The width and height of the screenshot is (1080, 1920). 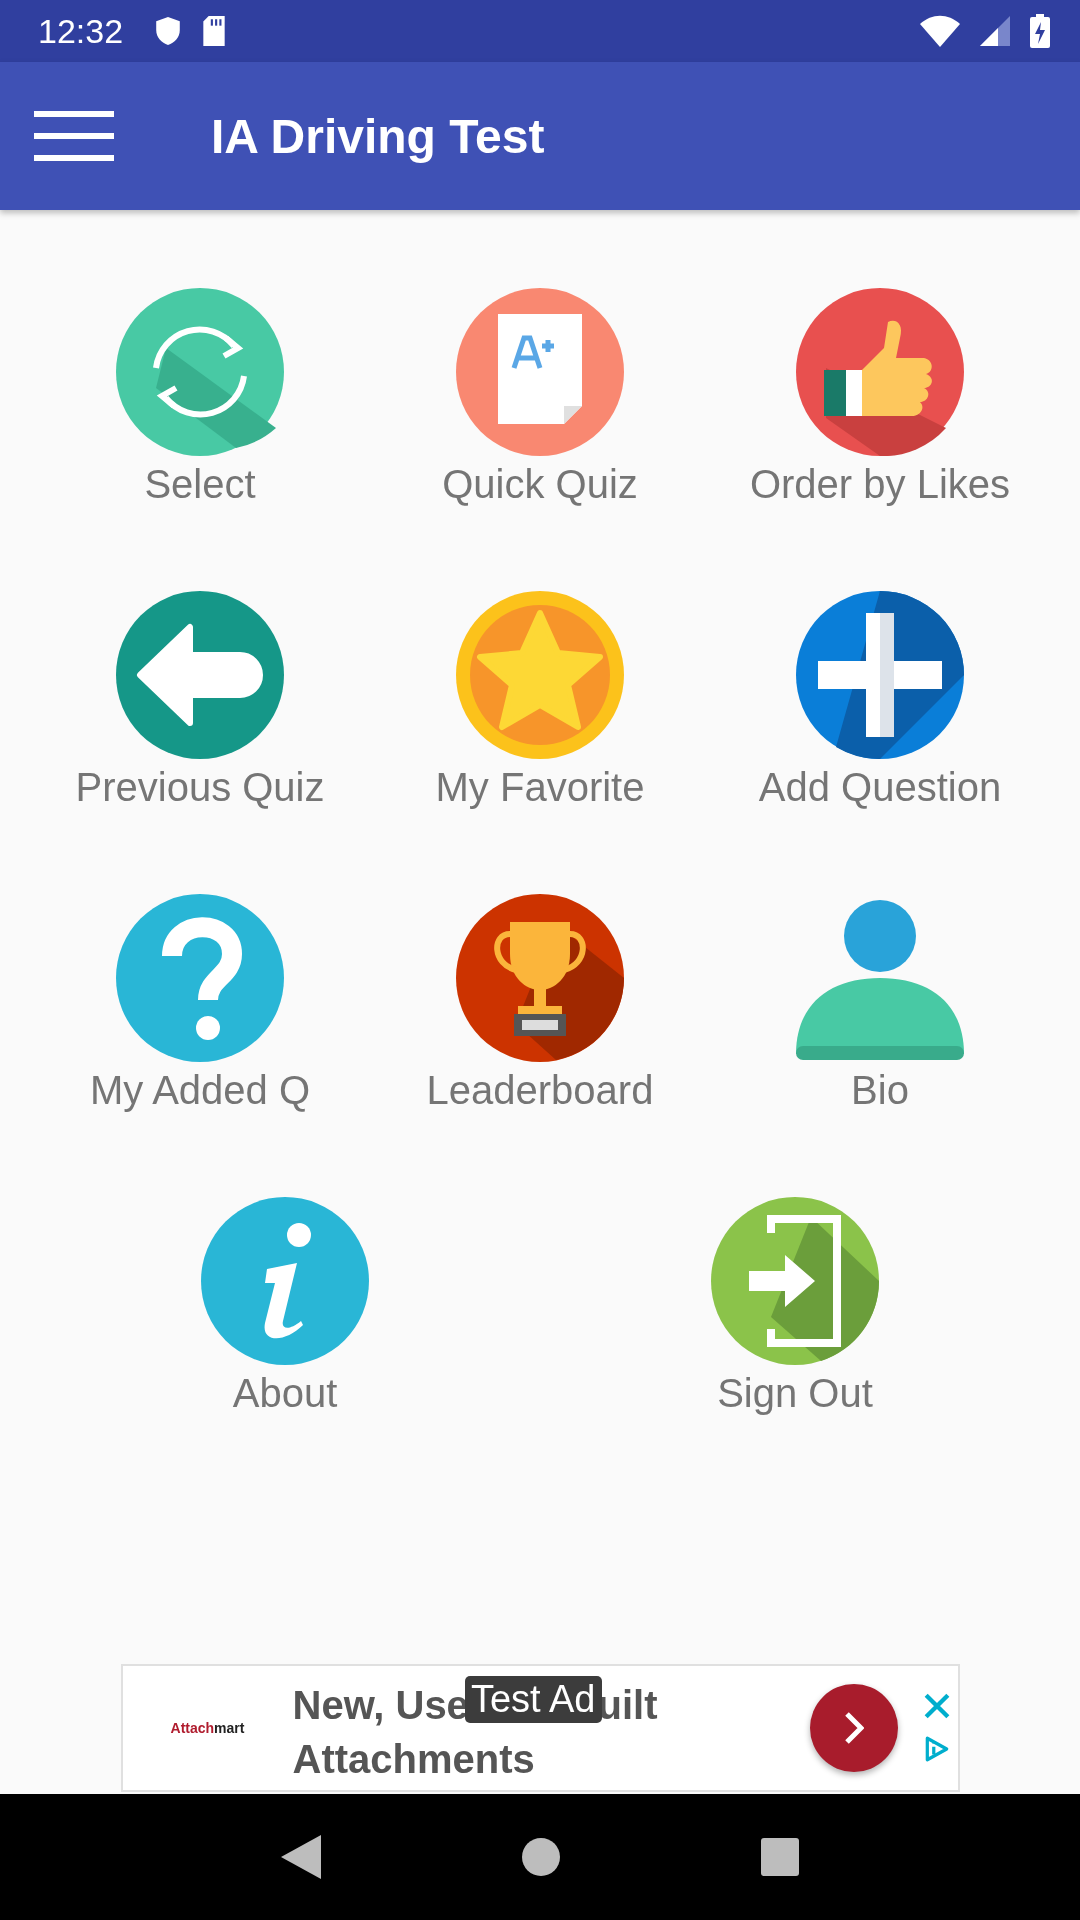 What do you see at coordinates (795, 1281) in the screenshot?
I see `exit-icon` at bounding box center [795, 1281].